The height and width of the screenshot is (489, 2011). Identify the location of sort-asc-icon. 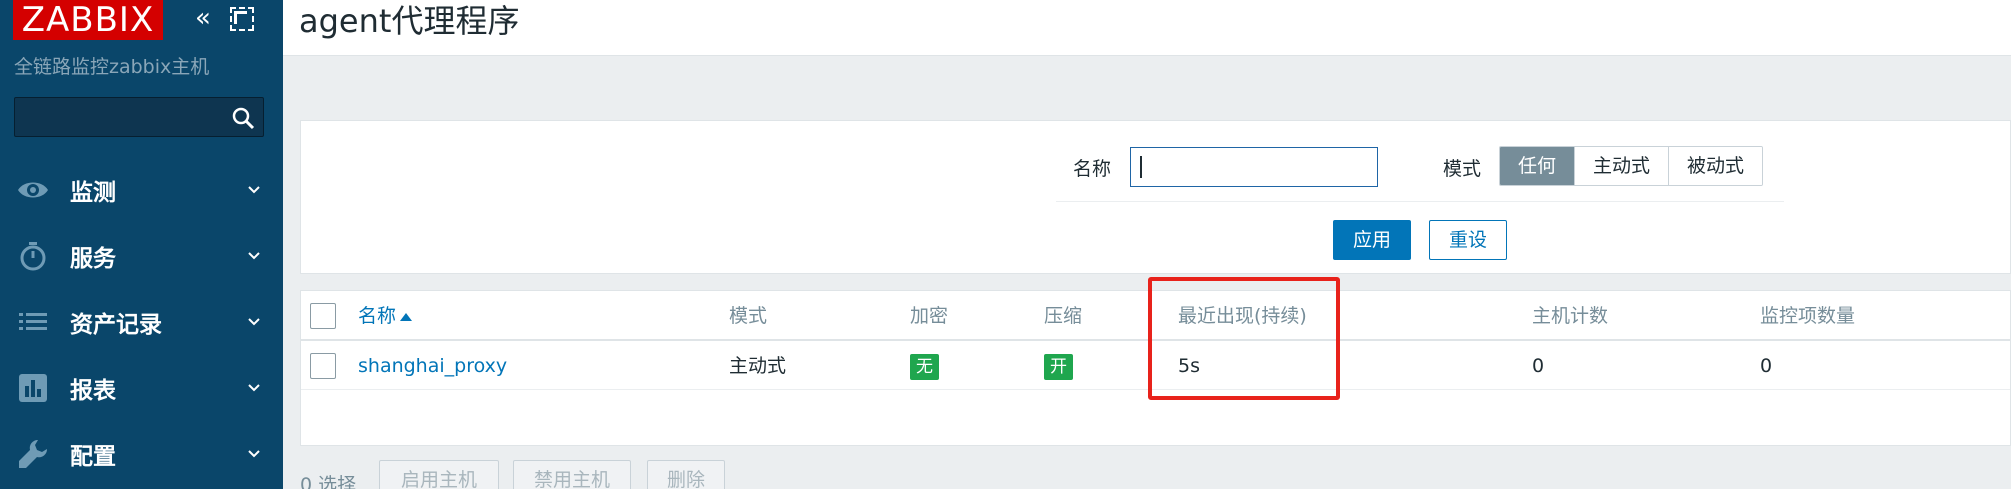
(406, 316).